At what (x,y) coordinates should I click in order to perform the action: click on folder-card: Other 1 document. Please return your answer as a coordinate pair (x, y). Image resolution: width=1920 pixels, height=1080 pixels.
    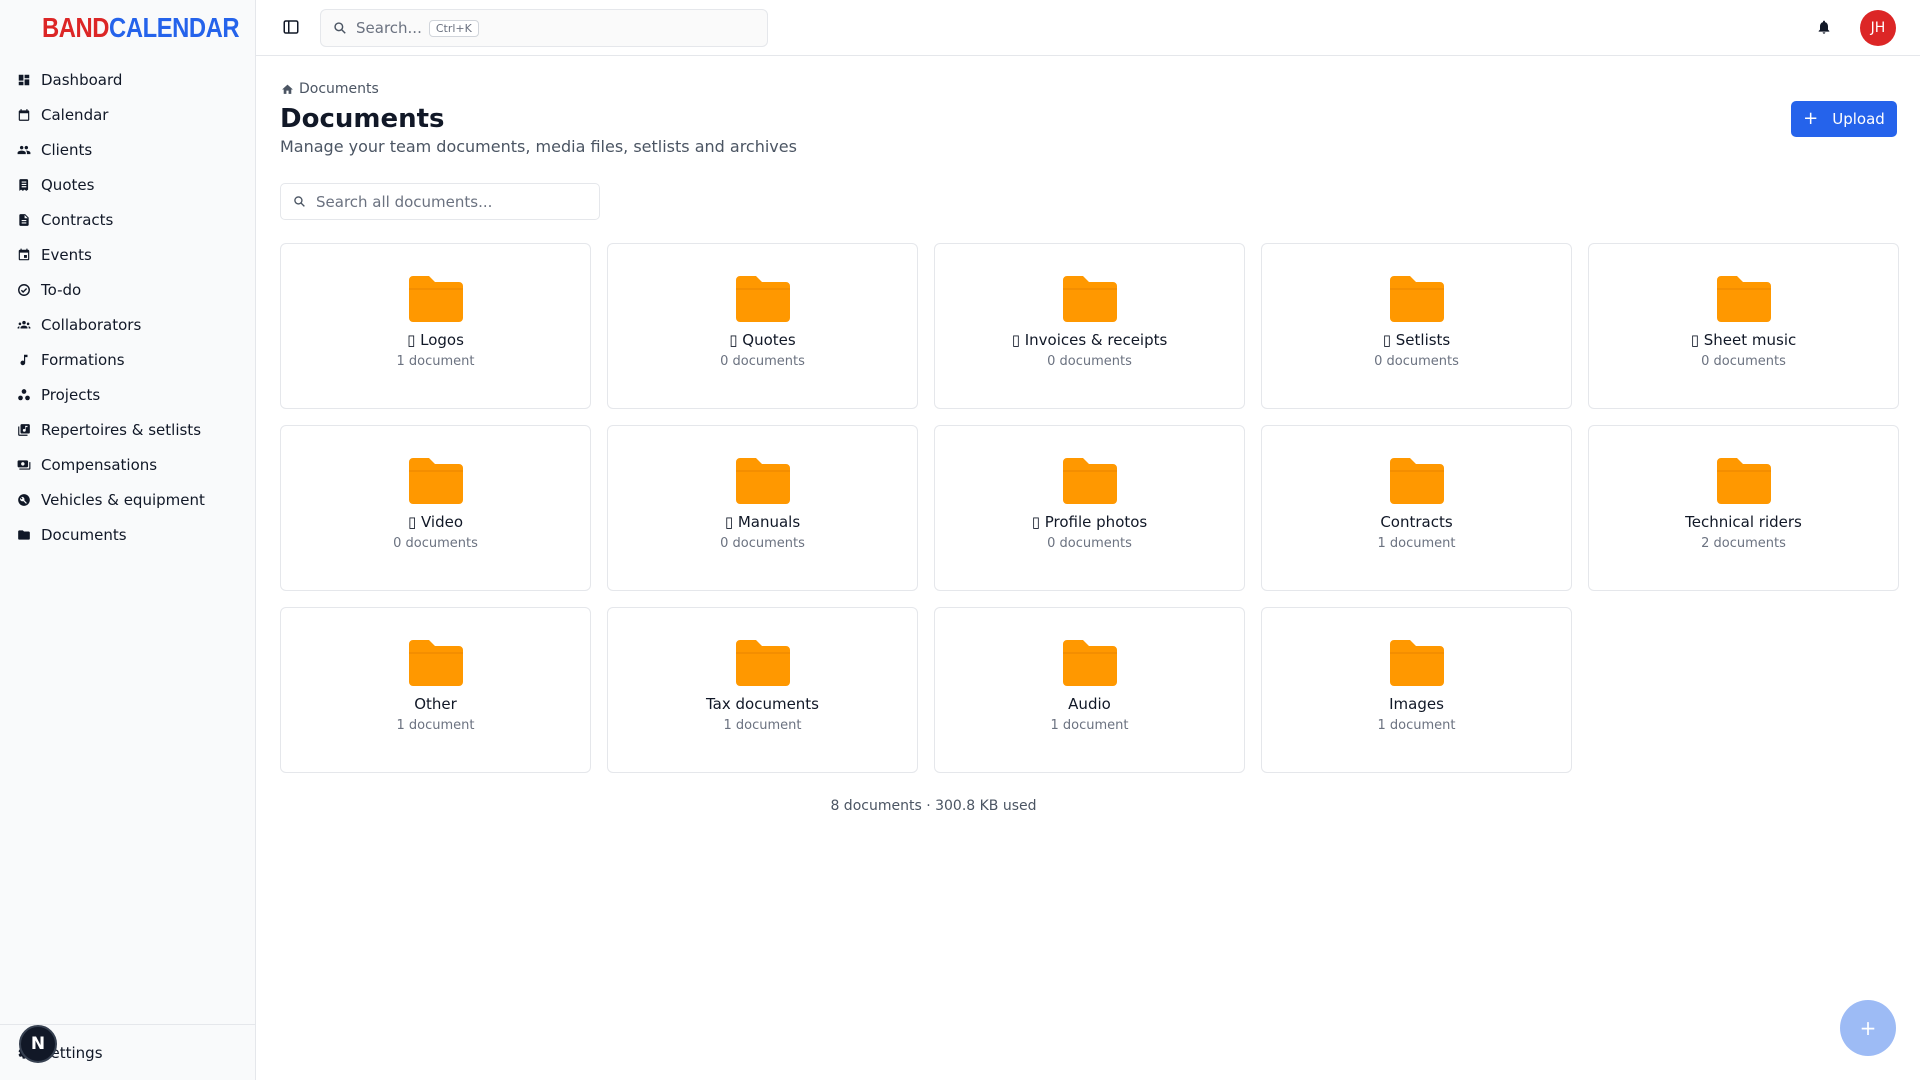
    Looking at the image, I should click on (435, 690).